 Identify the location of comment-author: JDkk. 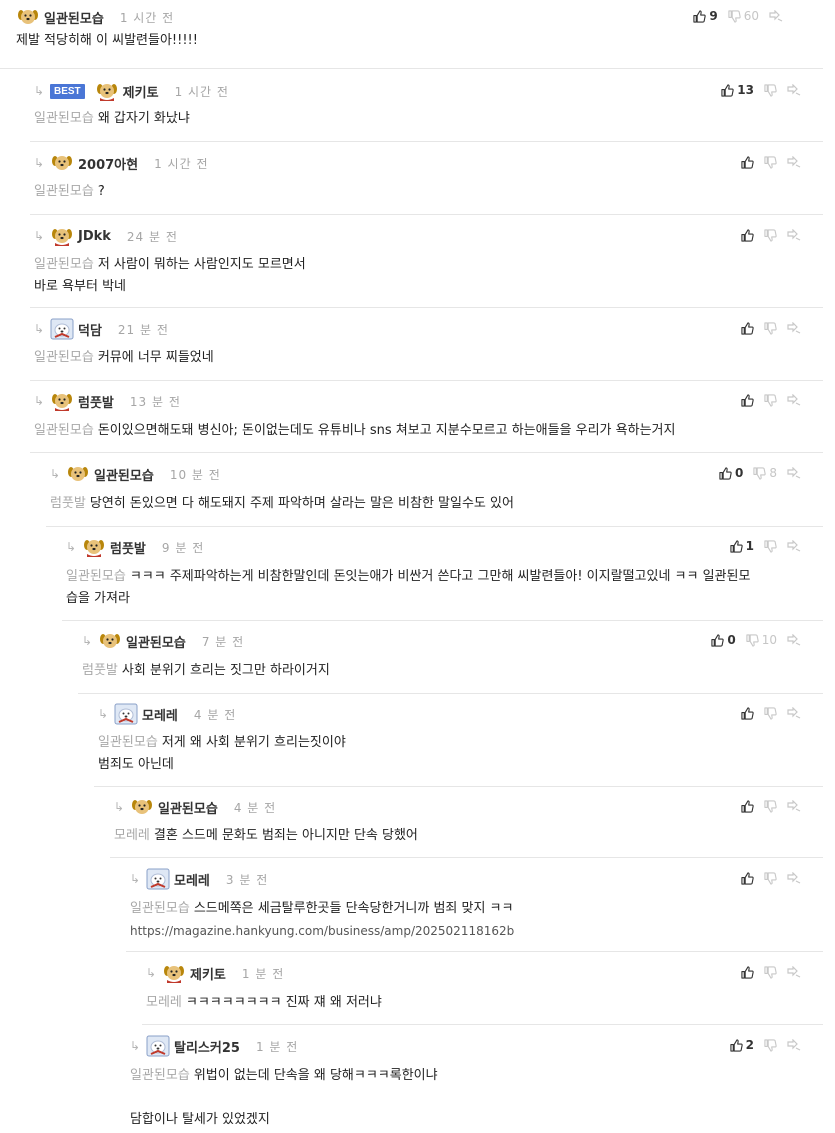
(94, 236).